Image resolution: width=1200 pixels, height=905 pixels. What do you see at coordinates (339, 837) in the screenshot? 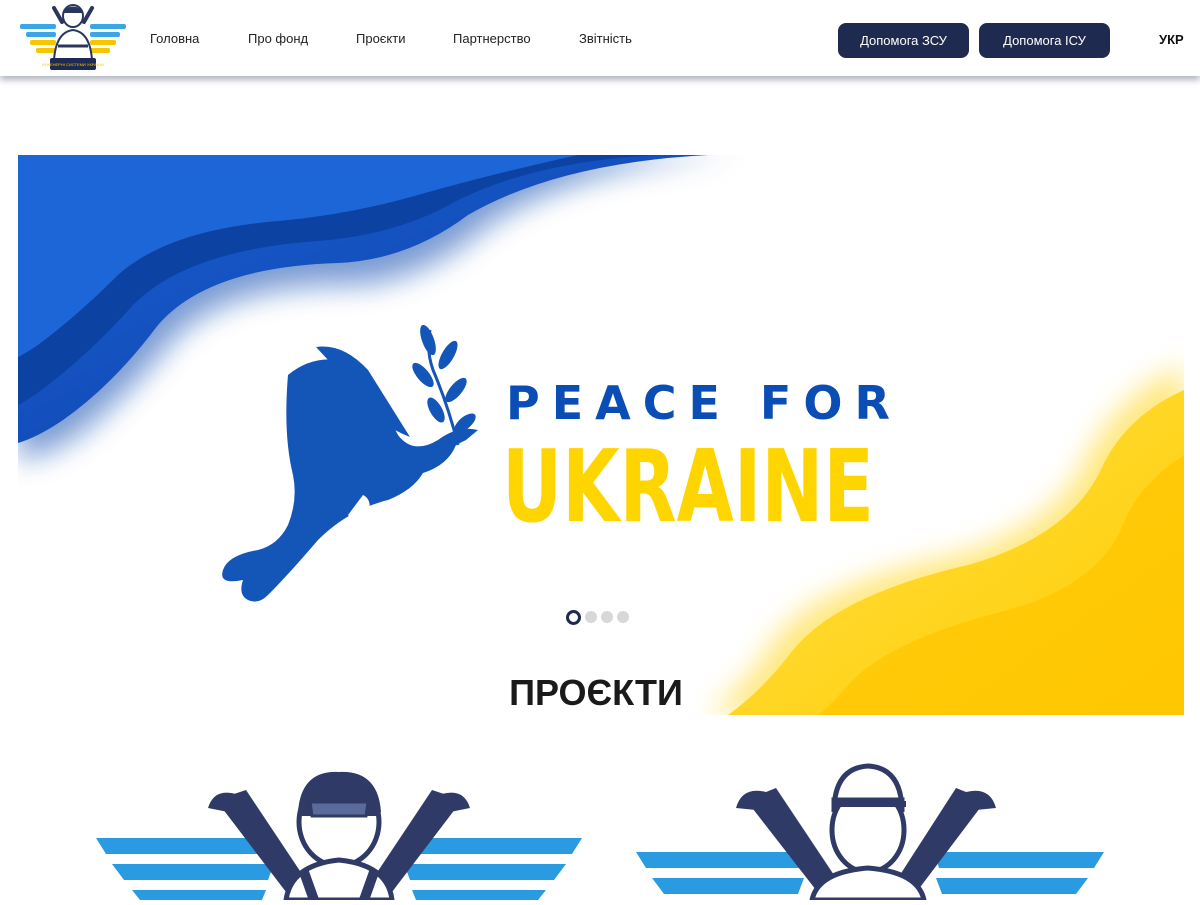
I see `soldier-emblem-icon` at bounding box center [339, 837].